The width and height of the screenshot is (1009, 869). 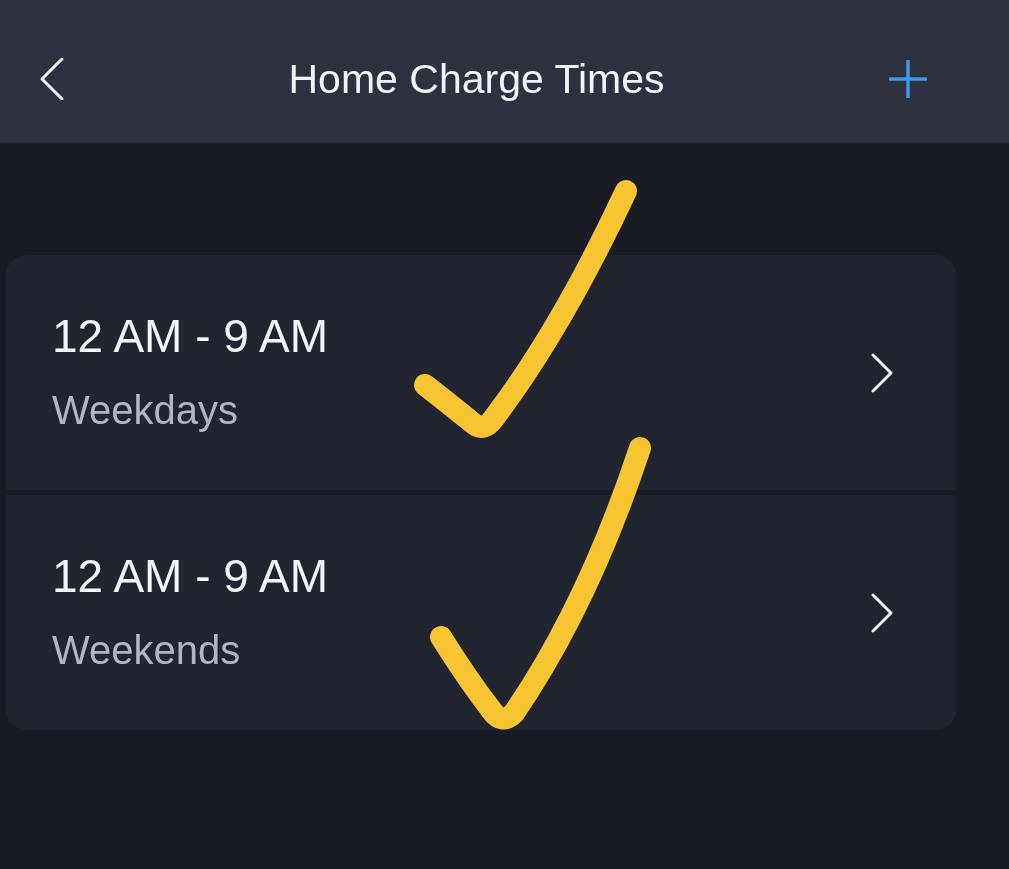 I want to click on plus-icon, so click(x=908, y=78).